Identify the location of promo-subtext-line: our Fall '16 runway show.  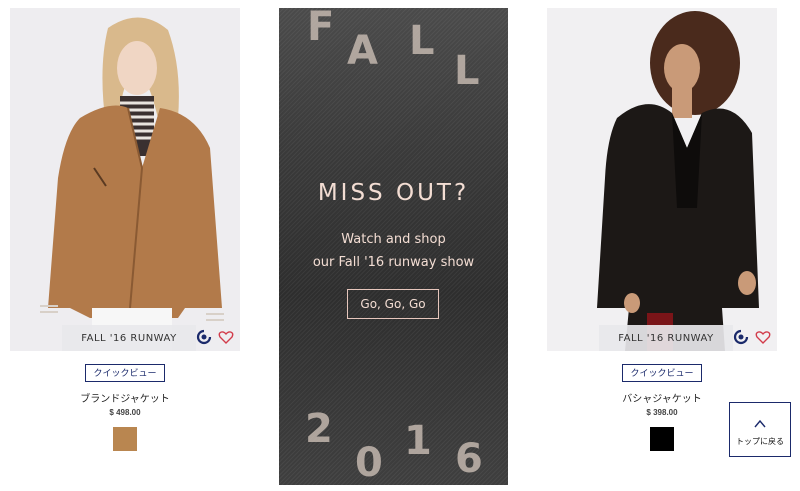
(393, 262).